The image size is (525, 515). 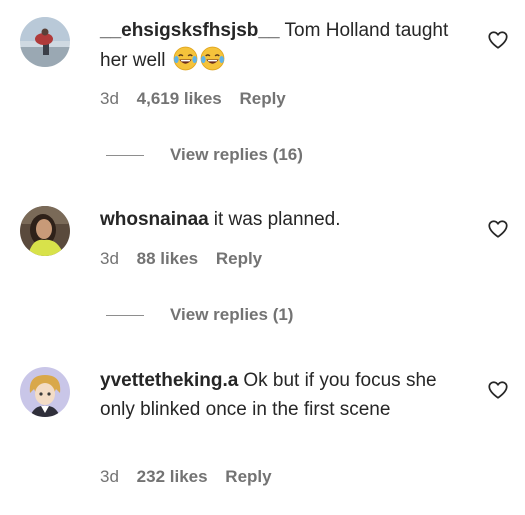 I want to click on view-replies-button: View replies (1), so click(x=199, y=315).